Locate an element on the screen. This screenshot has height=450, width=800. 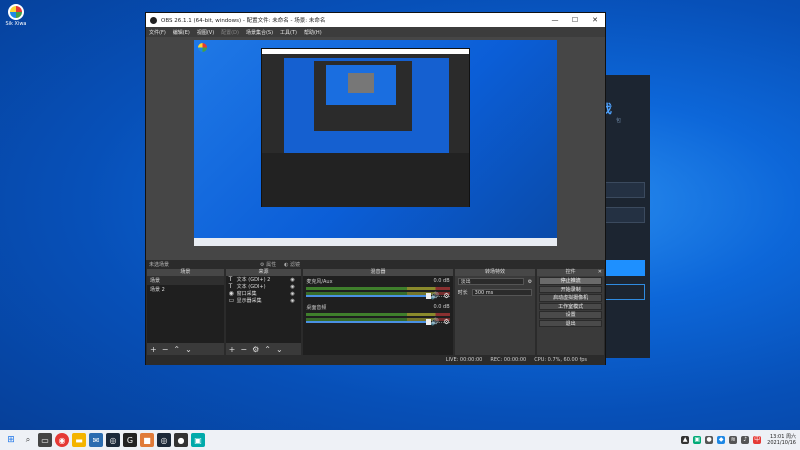
filters-button: ◐ 滤镜 is located at coordinates (292, 264).